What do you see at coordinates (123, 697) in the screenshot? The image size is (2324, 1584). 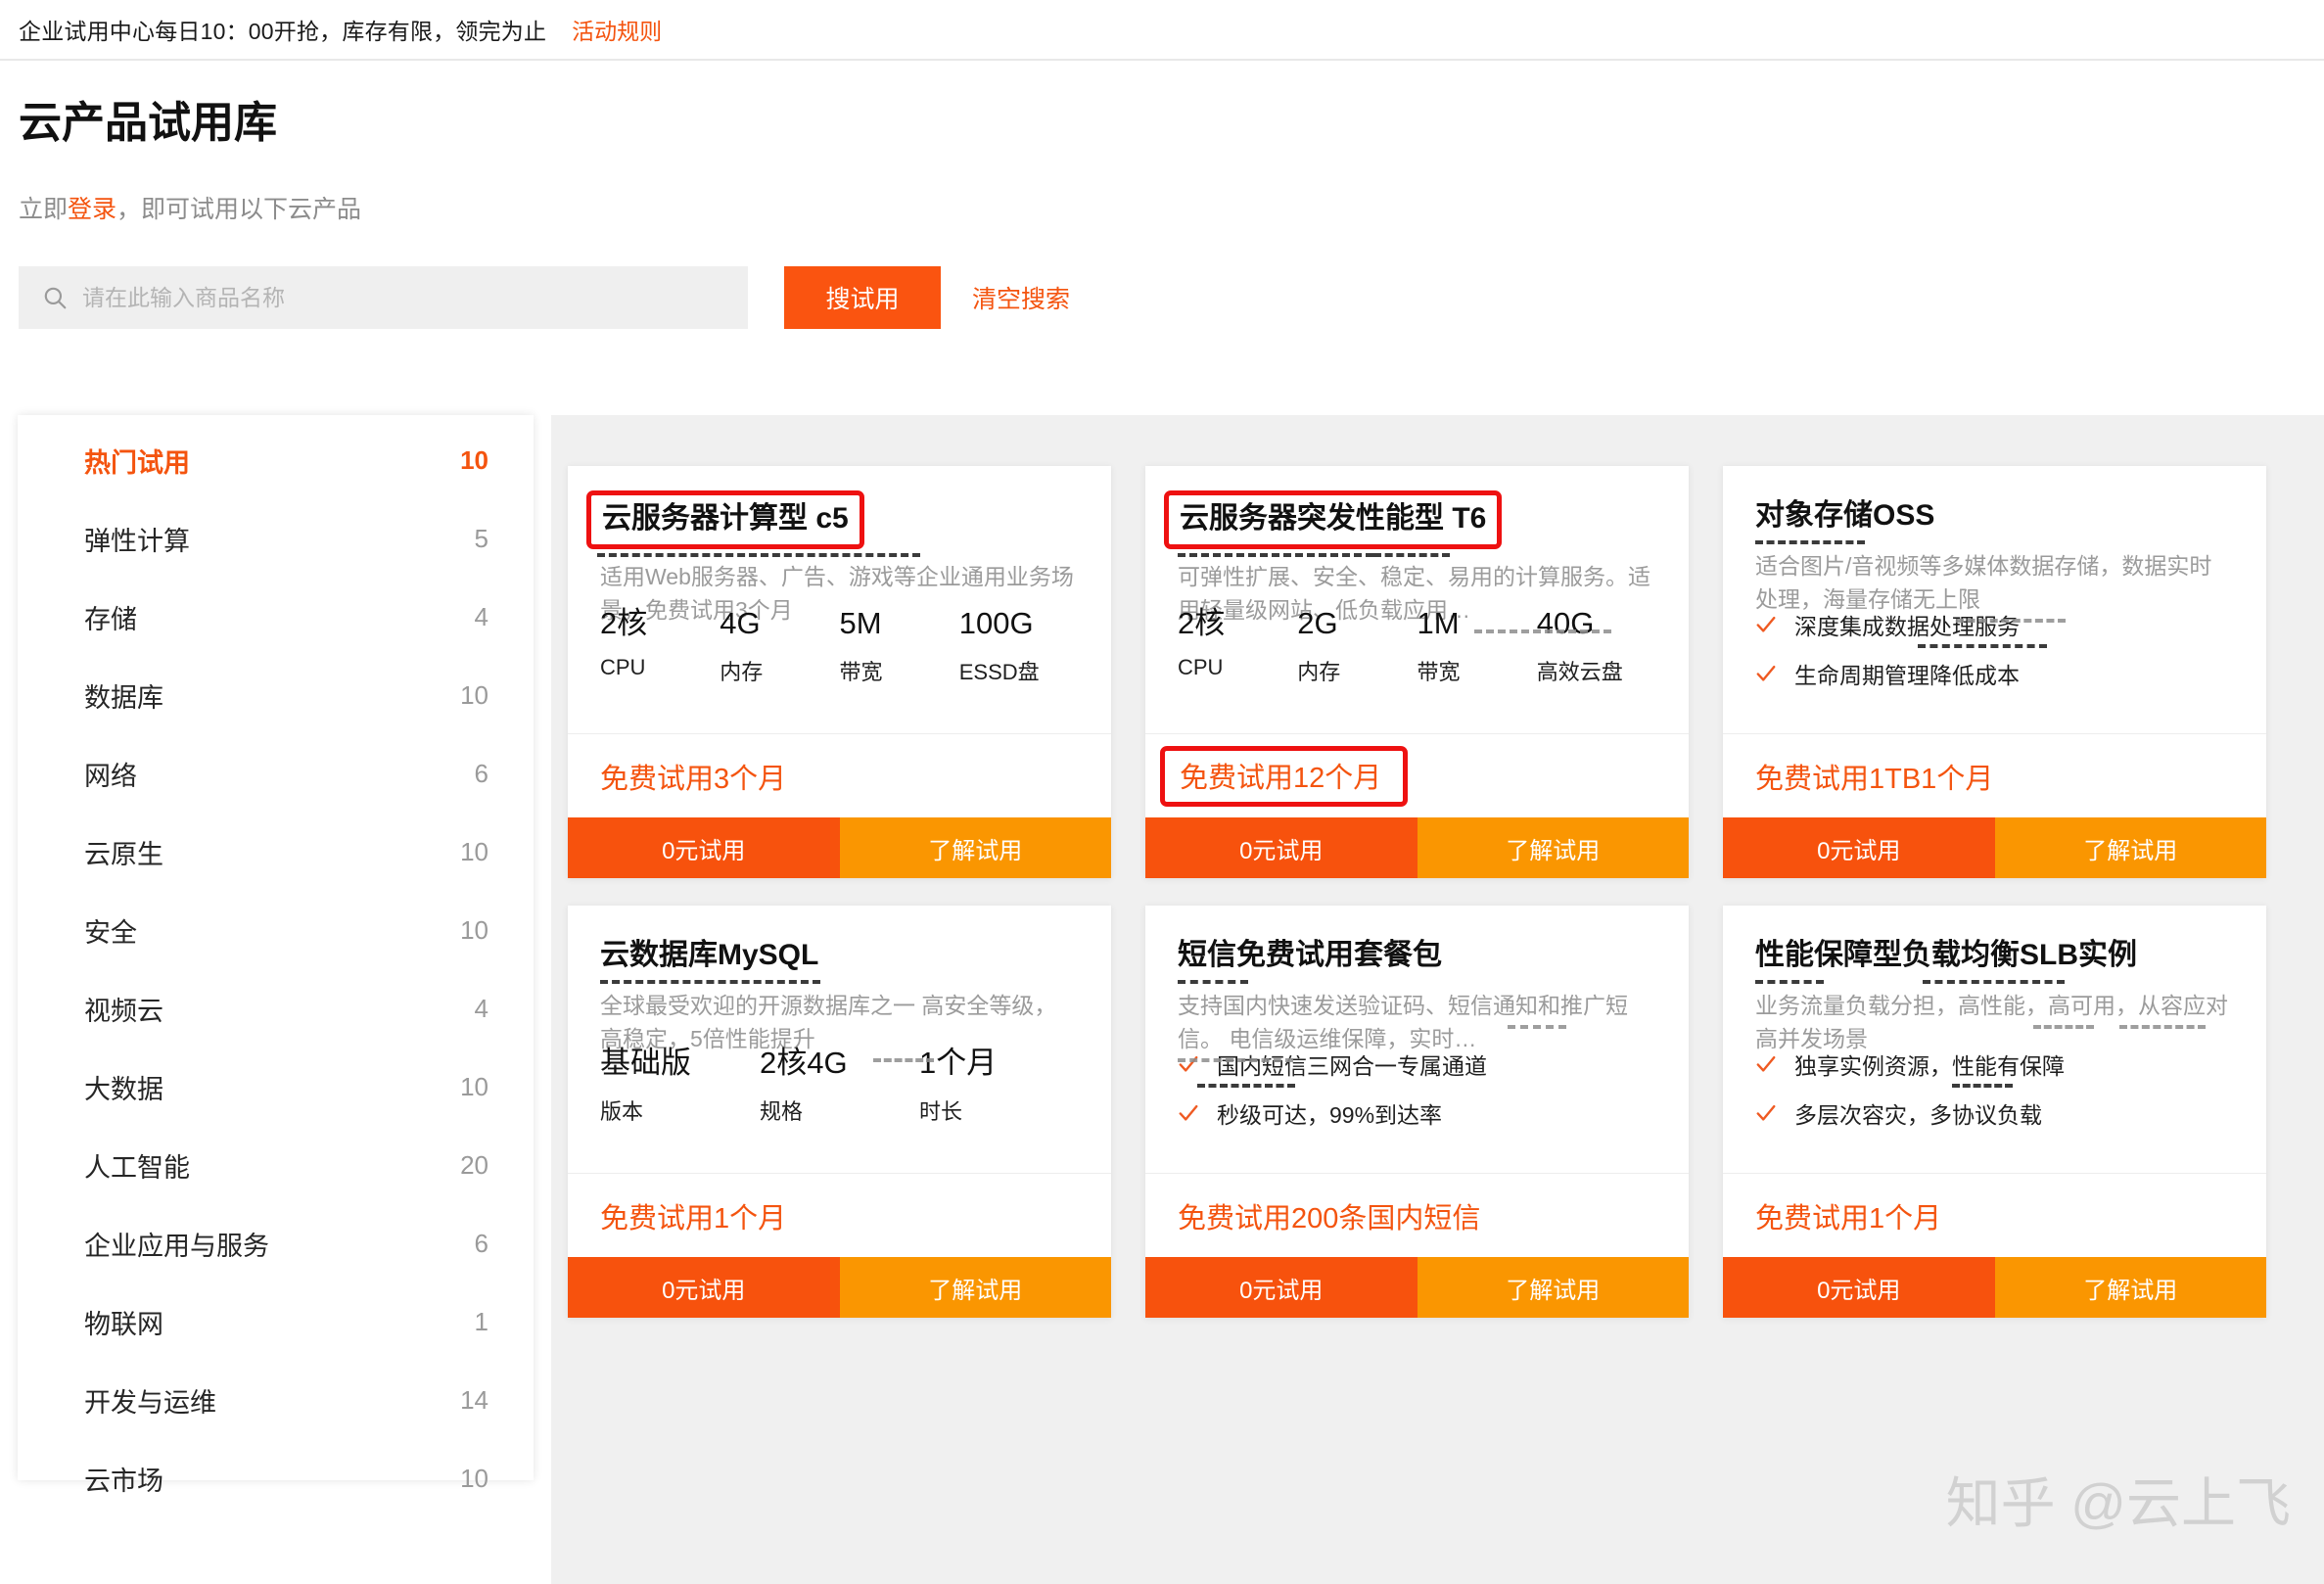 I see `sidebar-item-label: 数据库` at bounding box center [123, 697].